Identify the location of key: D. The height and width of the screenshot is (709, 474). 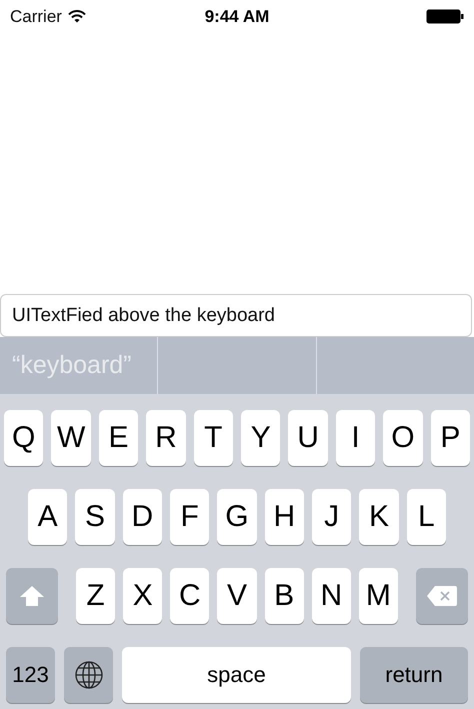
(142, 517).